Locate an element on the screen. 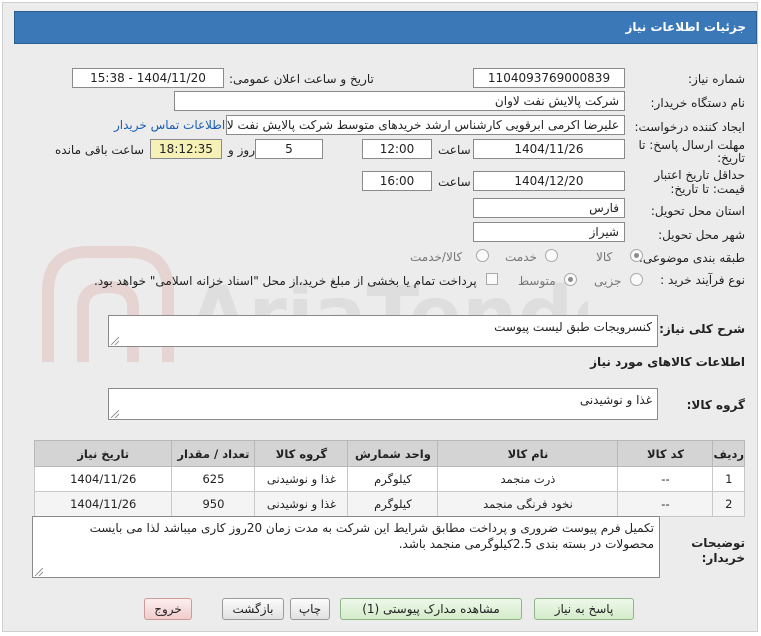  col-header-group: گروه کالا is located at coordinates (301, 453).